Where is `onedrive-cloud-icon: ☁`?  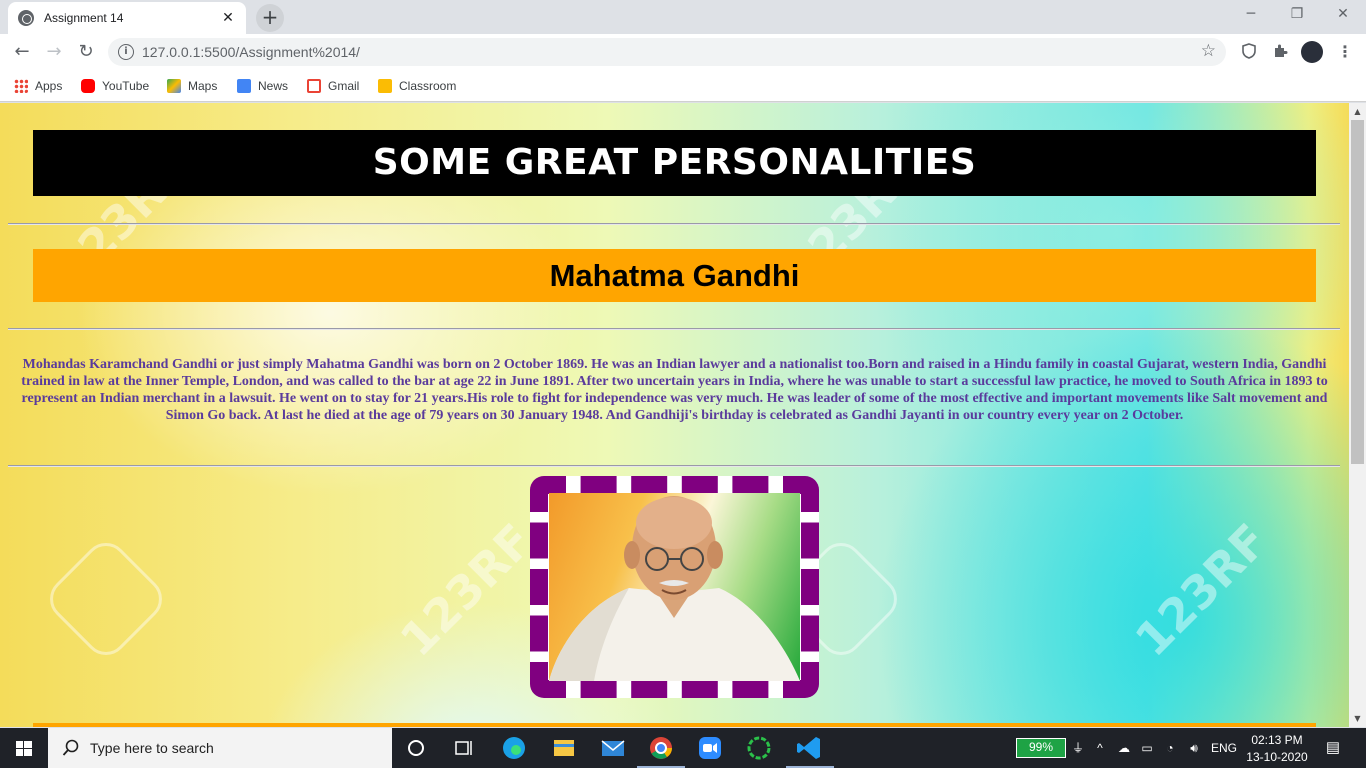 onedrive-cloud-icon: ☁ is located at coordinates (1124, 748).